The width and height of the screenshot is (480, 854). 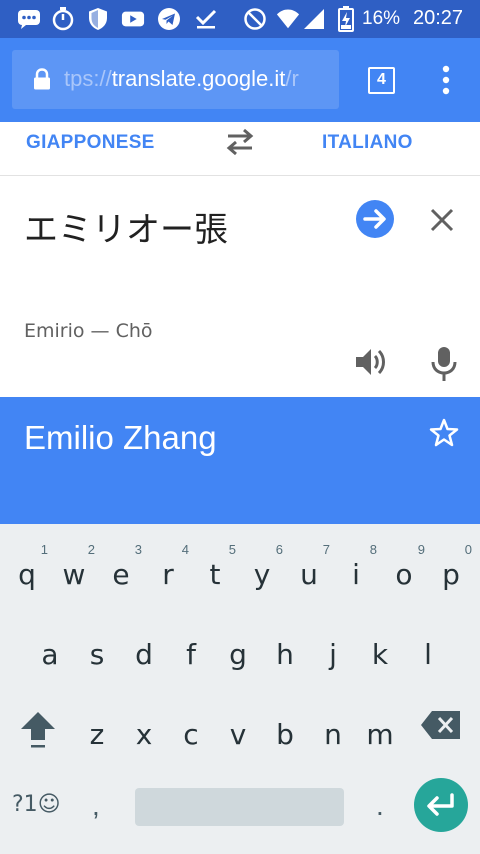 What do you see at coordinates (380, 806) in the screenshot?
I see `period-key: .` at bounding box center [380, 806].